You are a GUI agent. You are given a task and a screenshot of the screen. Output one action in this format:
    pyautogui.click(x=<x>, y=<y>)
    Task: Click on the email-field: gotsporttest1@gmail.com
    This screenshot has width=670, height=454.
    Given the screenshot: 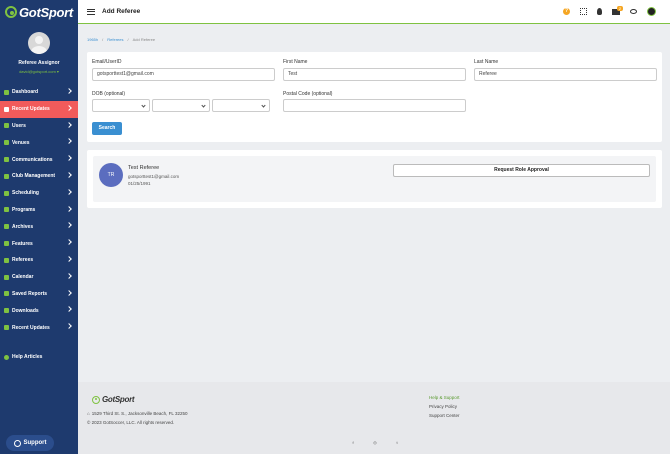 What is the action you would take?
    pyautogui.click(x=183, y=74)
    